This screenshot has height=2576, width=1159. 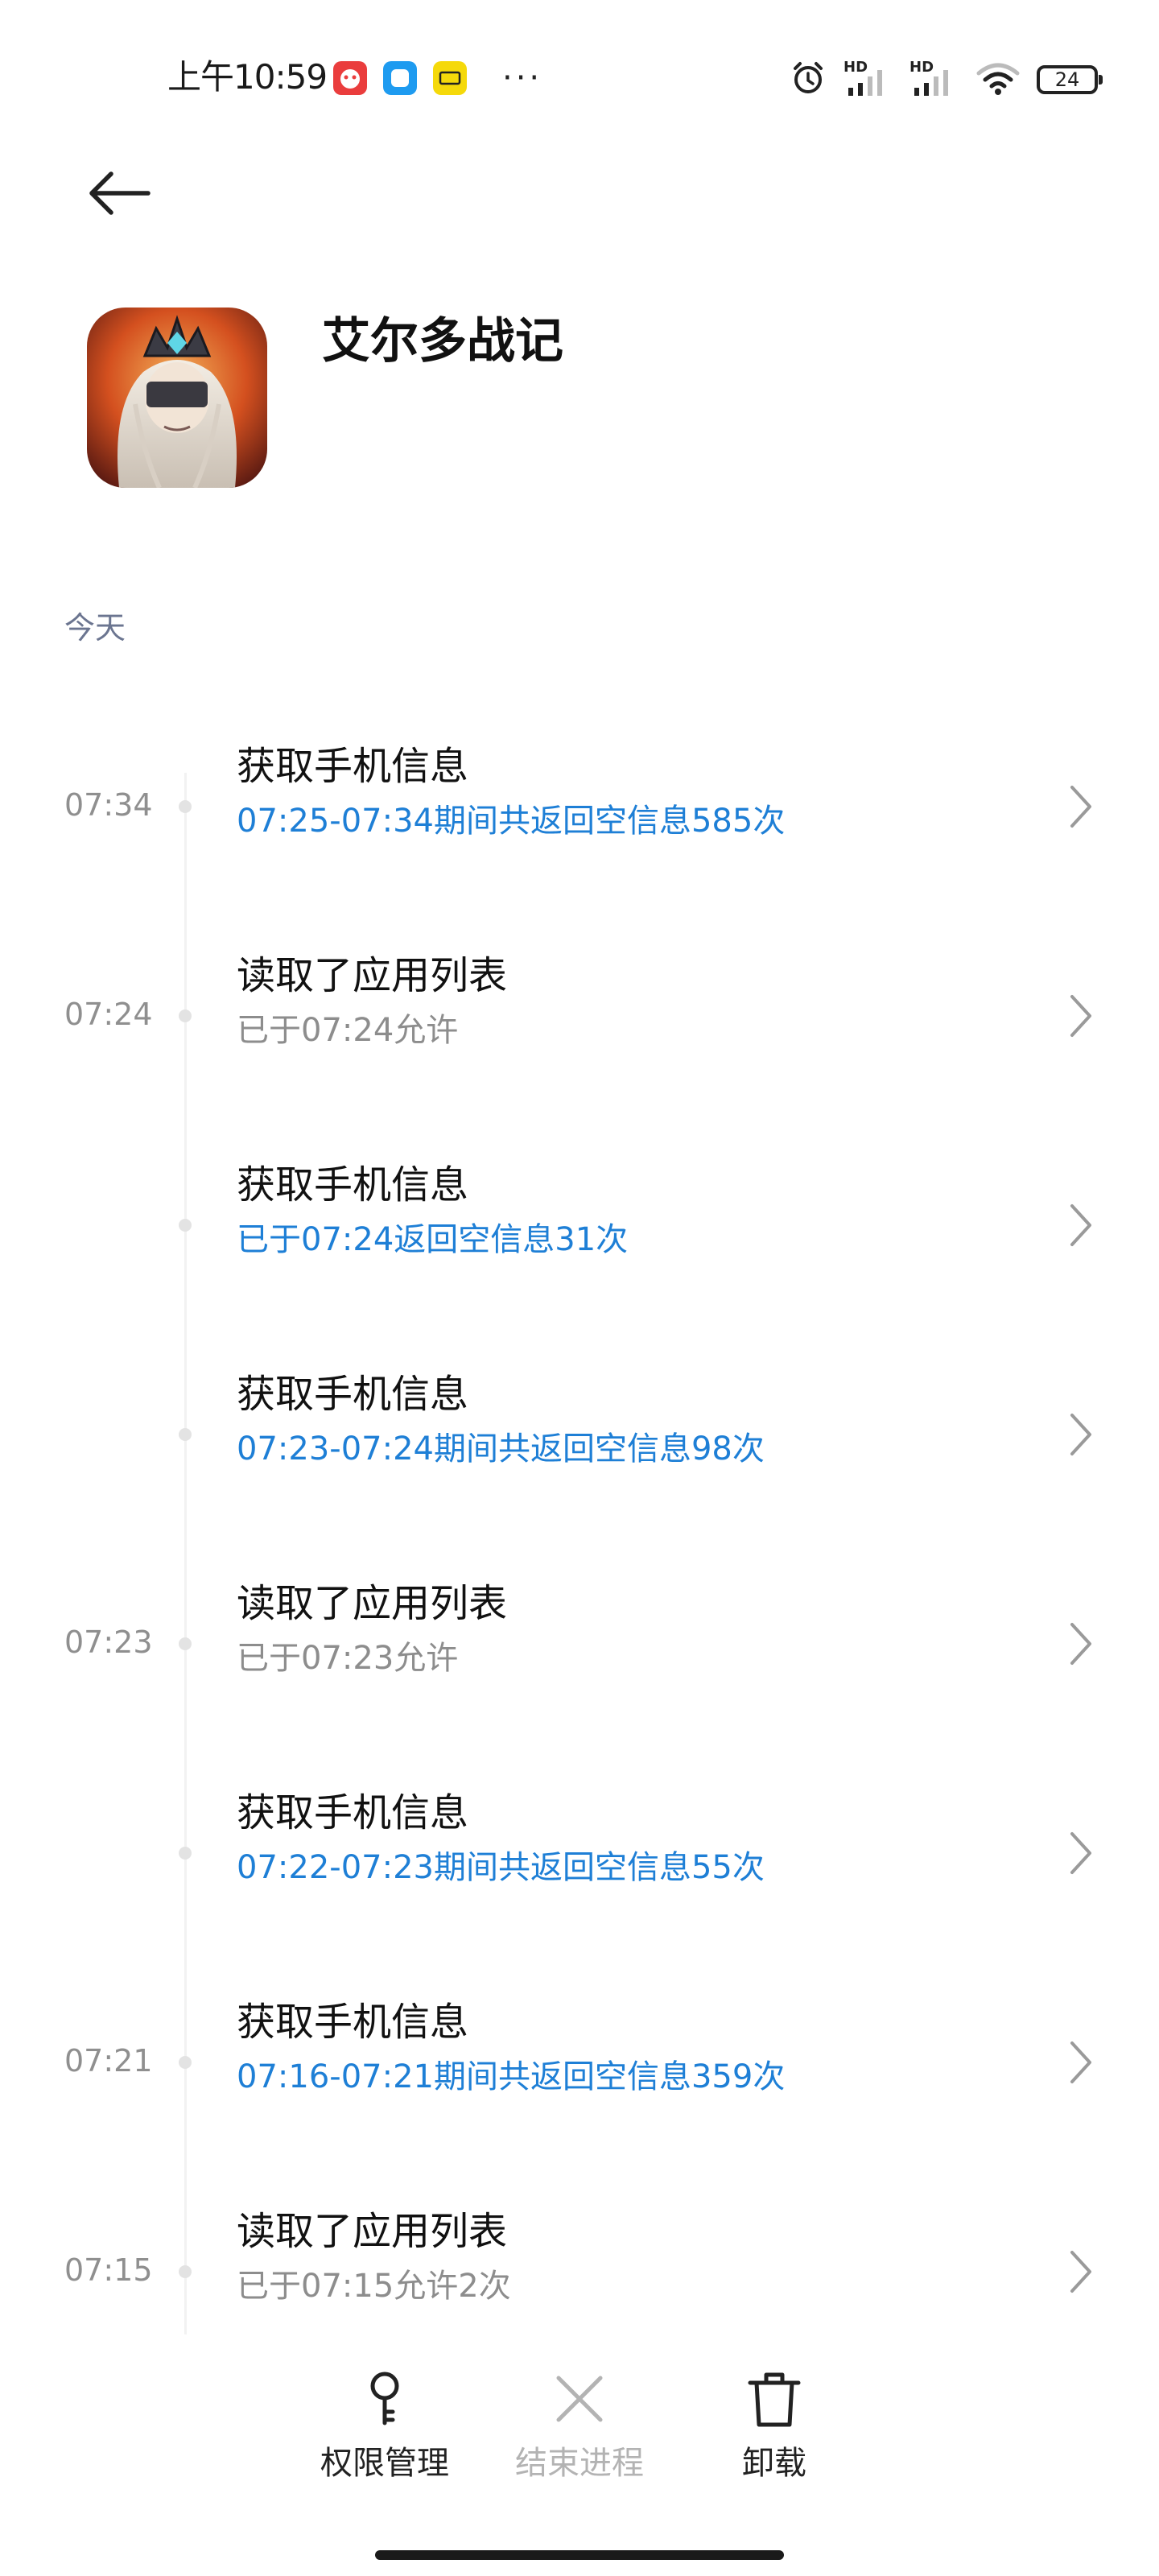 What do you see at coordinates (522, 78) in the screenshot?
I see `status-more-dots: ···` at bounding box center [522, 78].